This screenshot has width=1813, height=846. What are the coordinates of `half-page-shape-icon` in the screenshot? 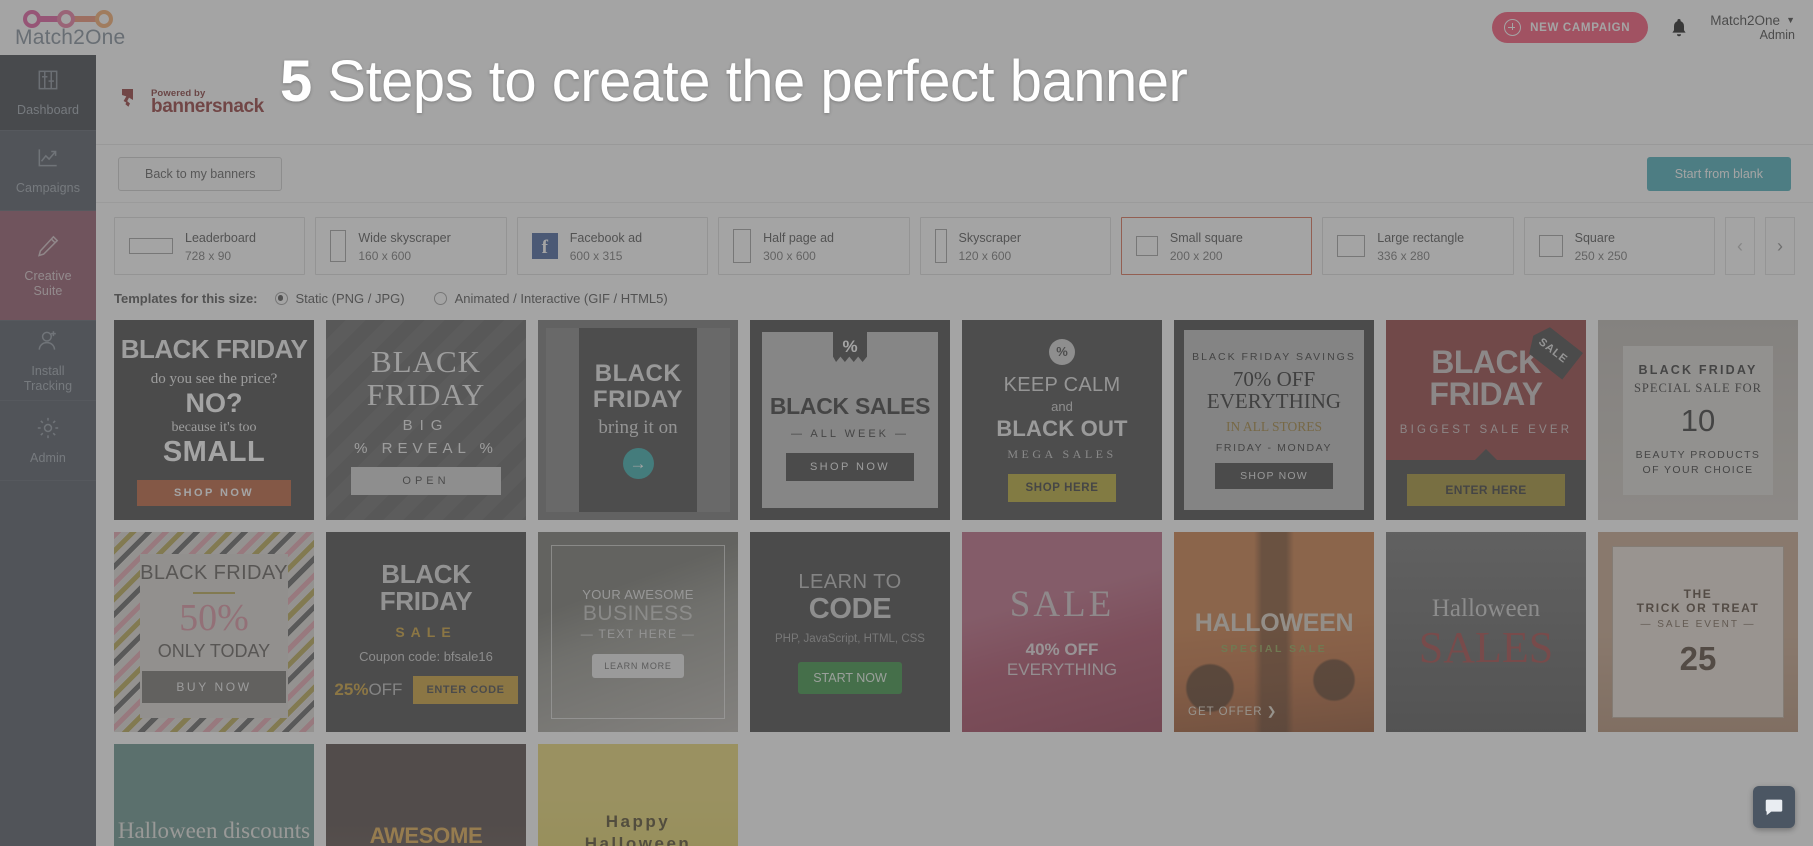 It's located at (742, 246).